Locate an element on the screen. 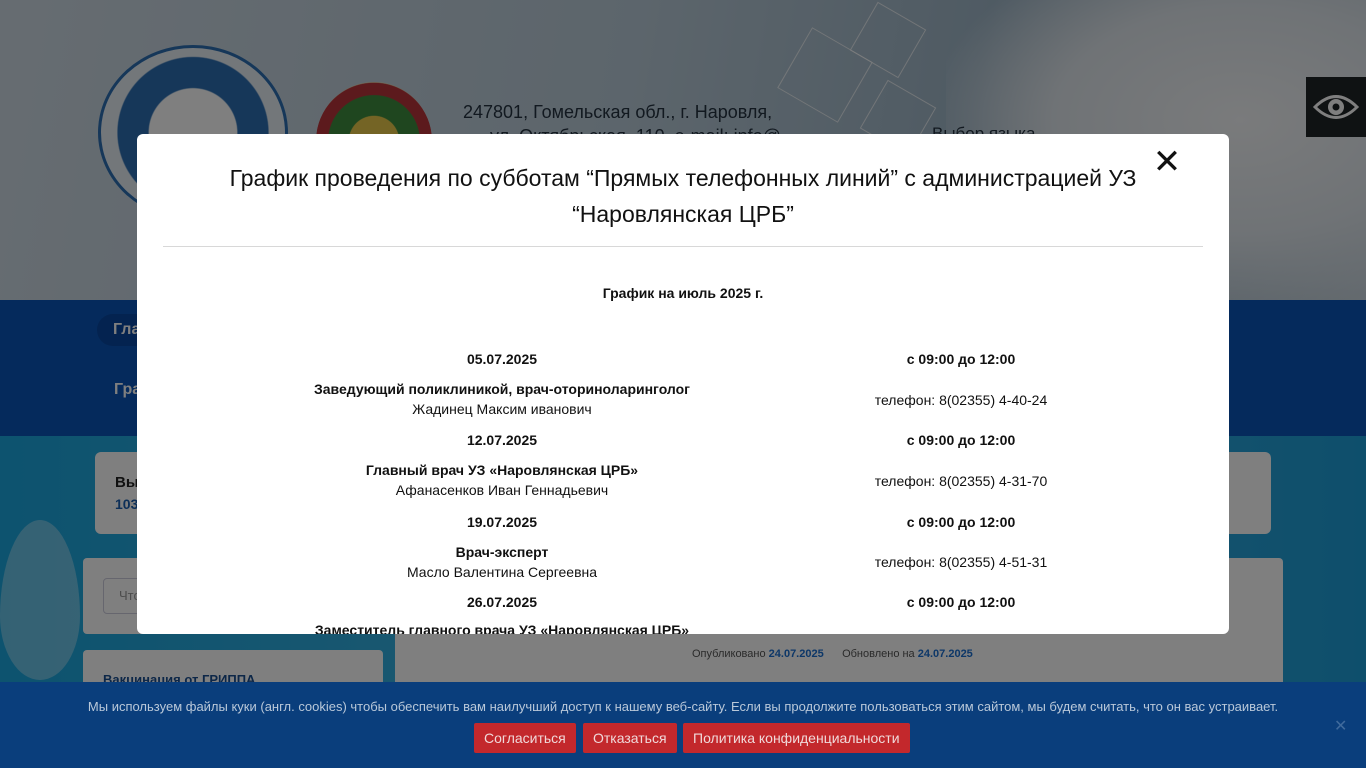 The height and width of the screenshot is (768, 1366). entry-date: 12.07.2025 is located at coordinates (502, 440).